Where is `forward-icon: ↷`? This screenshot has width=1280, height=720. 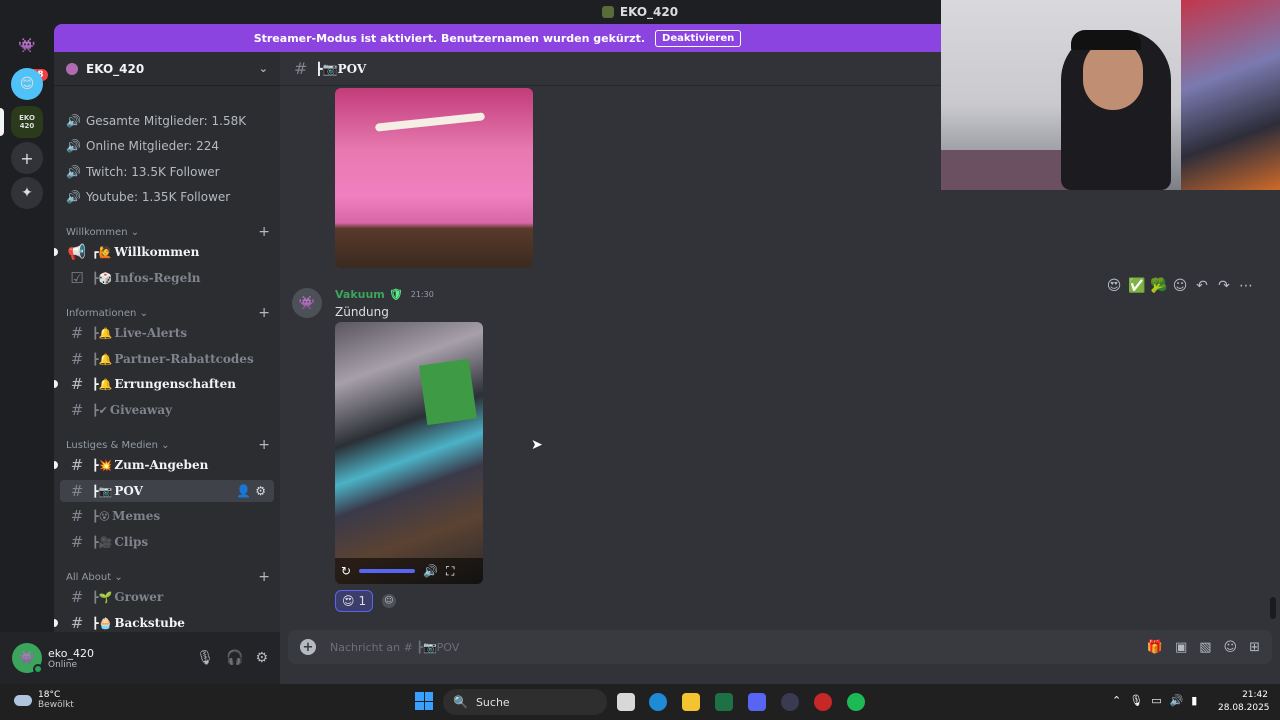
forward-icon: ↷ is located at coordinates (1224, 286).